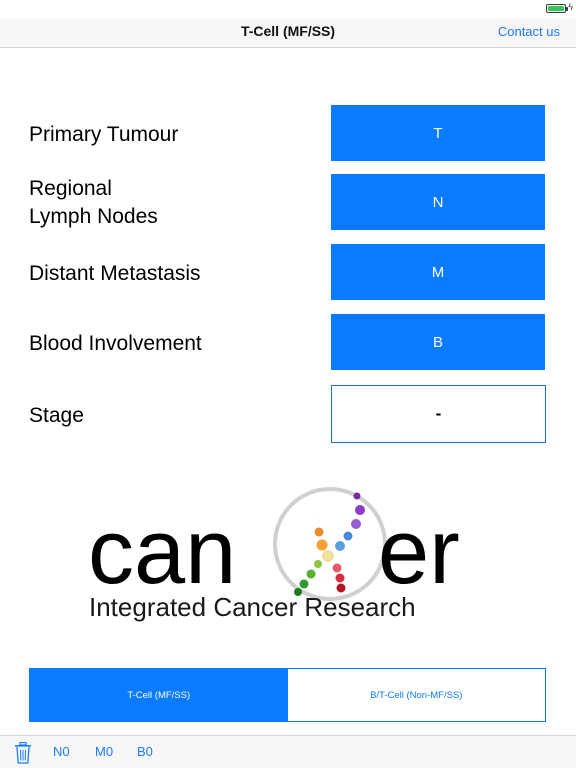  What do you see at coordinates (288, 751) in the screenshot?
I see `bottom-toolbar: N0 M0 B0` at bounding box center [288, 751].